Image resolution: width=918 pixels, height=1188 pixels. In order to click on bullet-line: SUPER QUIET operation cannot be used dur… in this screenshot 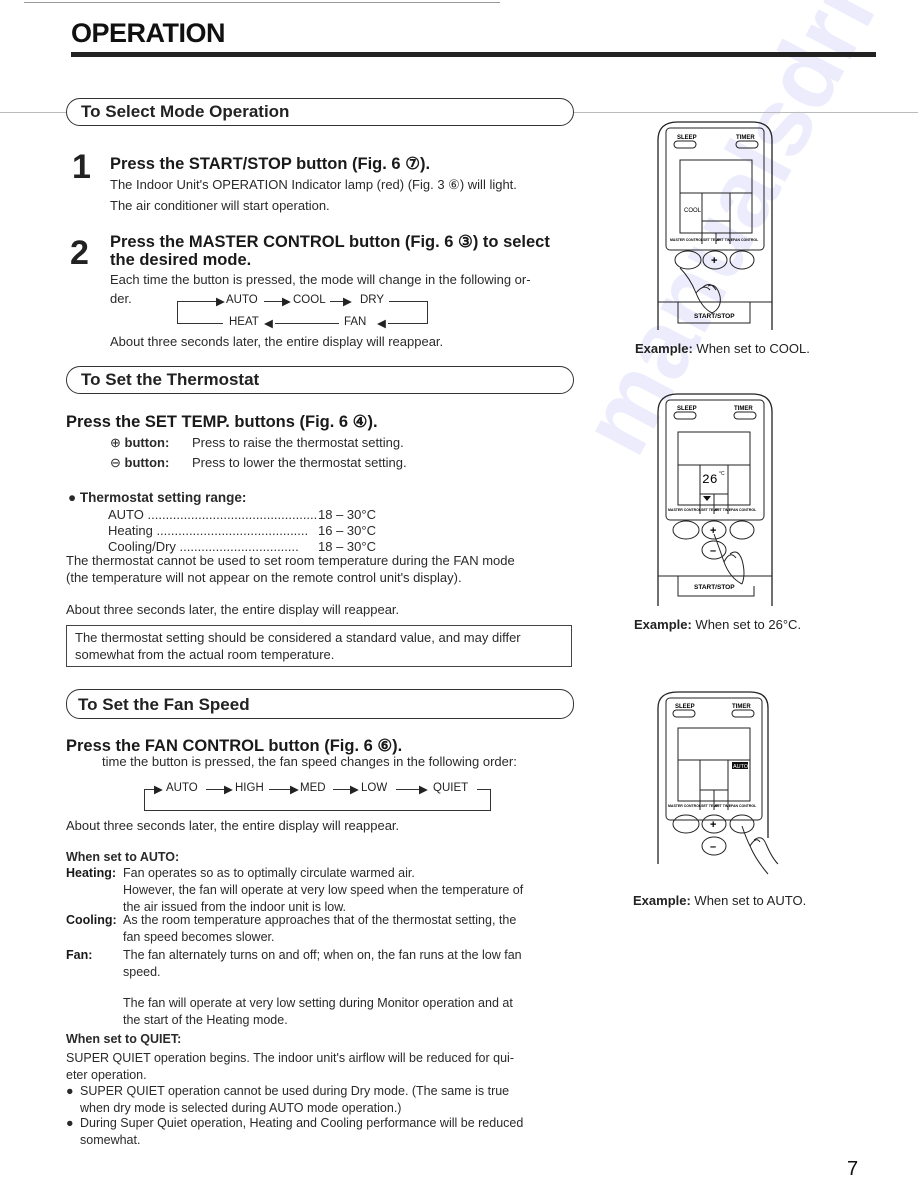, I will do `click(295, 1091)`.